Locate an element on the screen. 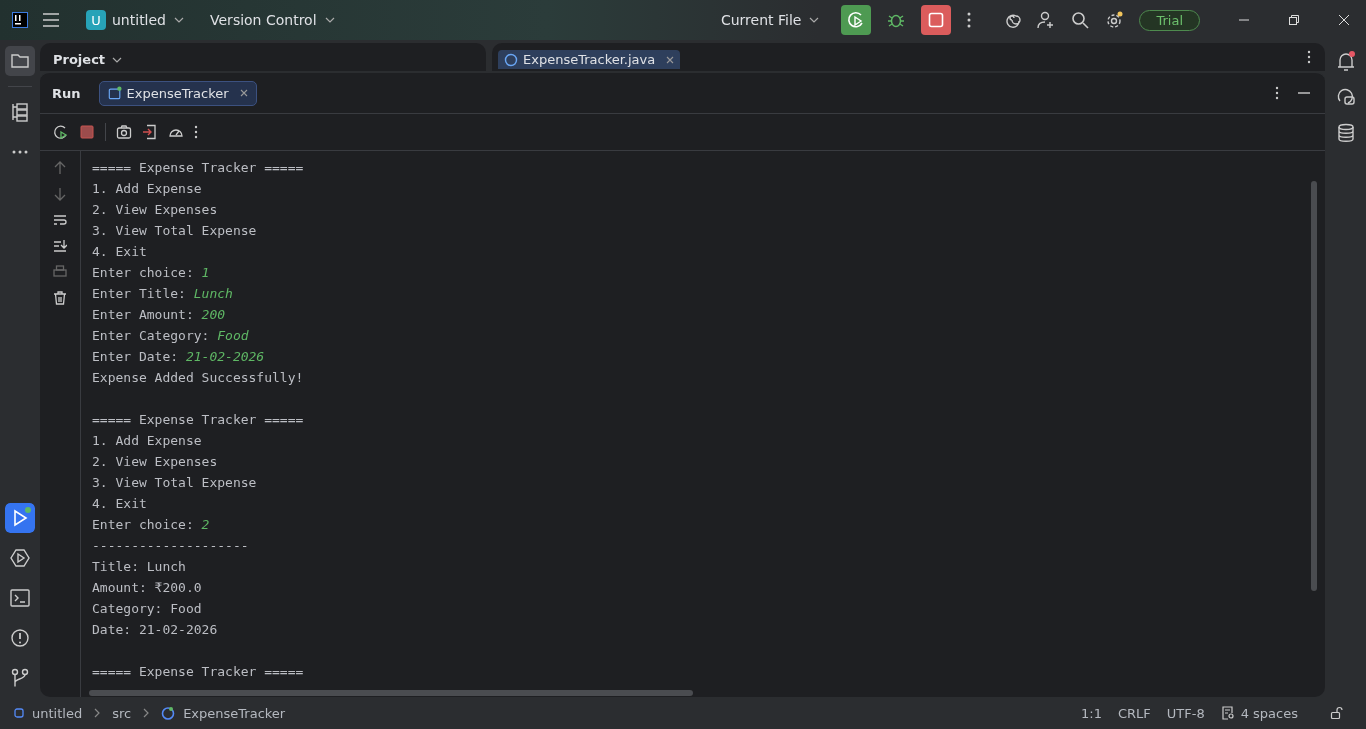  console-prompt-line: Enter choice: 2 is located at coordinates (151, 525).